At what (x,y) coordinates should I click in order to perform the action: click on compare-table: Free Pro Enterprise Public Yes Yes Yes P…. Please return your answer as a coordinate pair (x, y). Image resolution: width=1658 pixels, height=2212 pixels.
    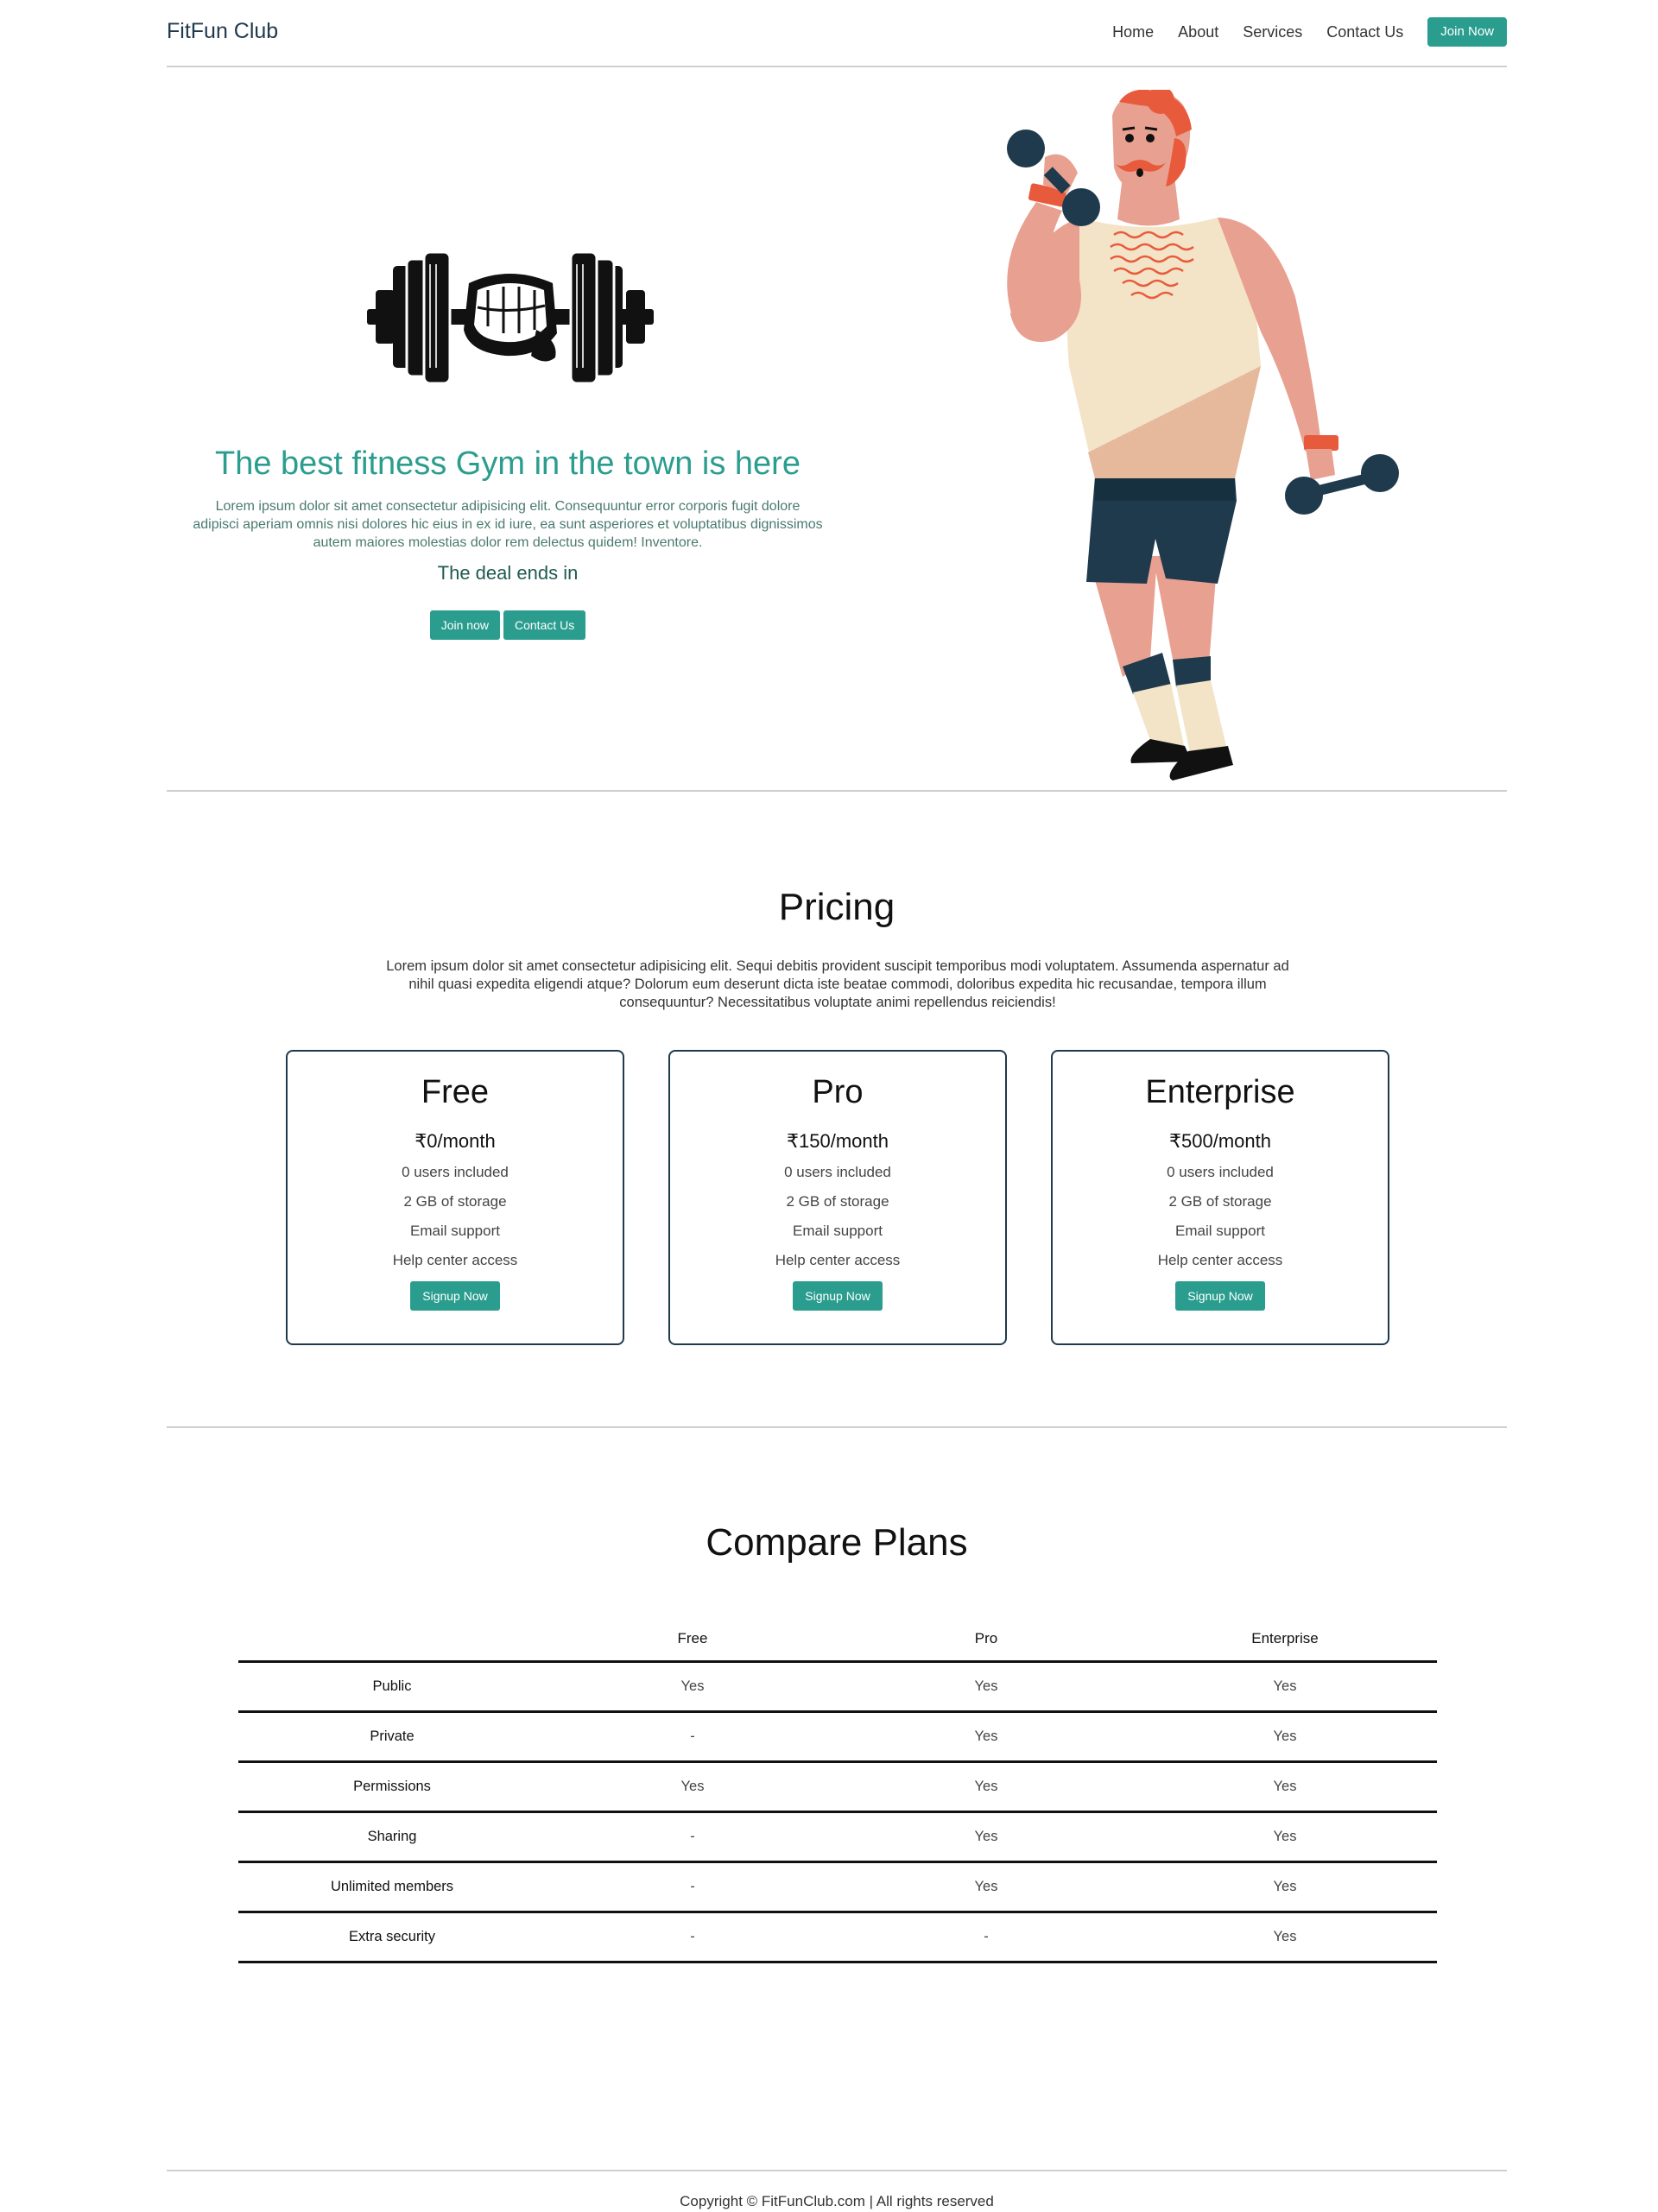
    Looking at the image, I should click on (838, 1790).